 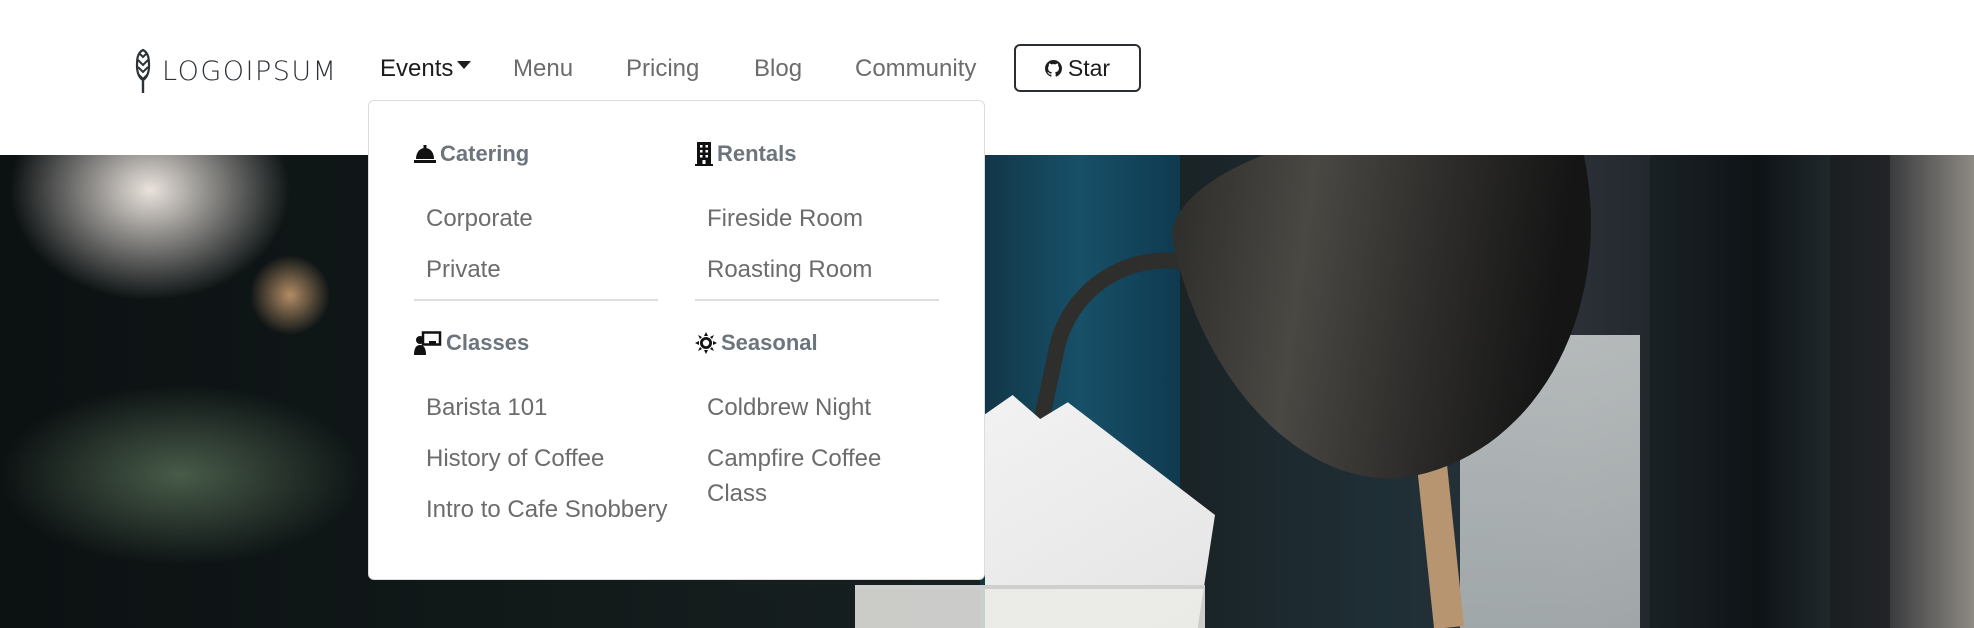 What do you see at coordinates (143, 70) in the screenshot?
I see `wheat-icon` at bounding box center [143, 70].